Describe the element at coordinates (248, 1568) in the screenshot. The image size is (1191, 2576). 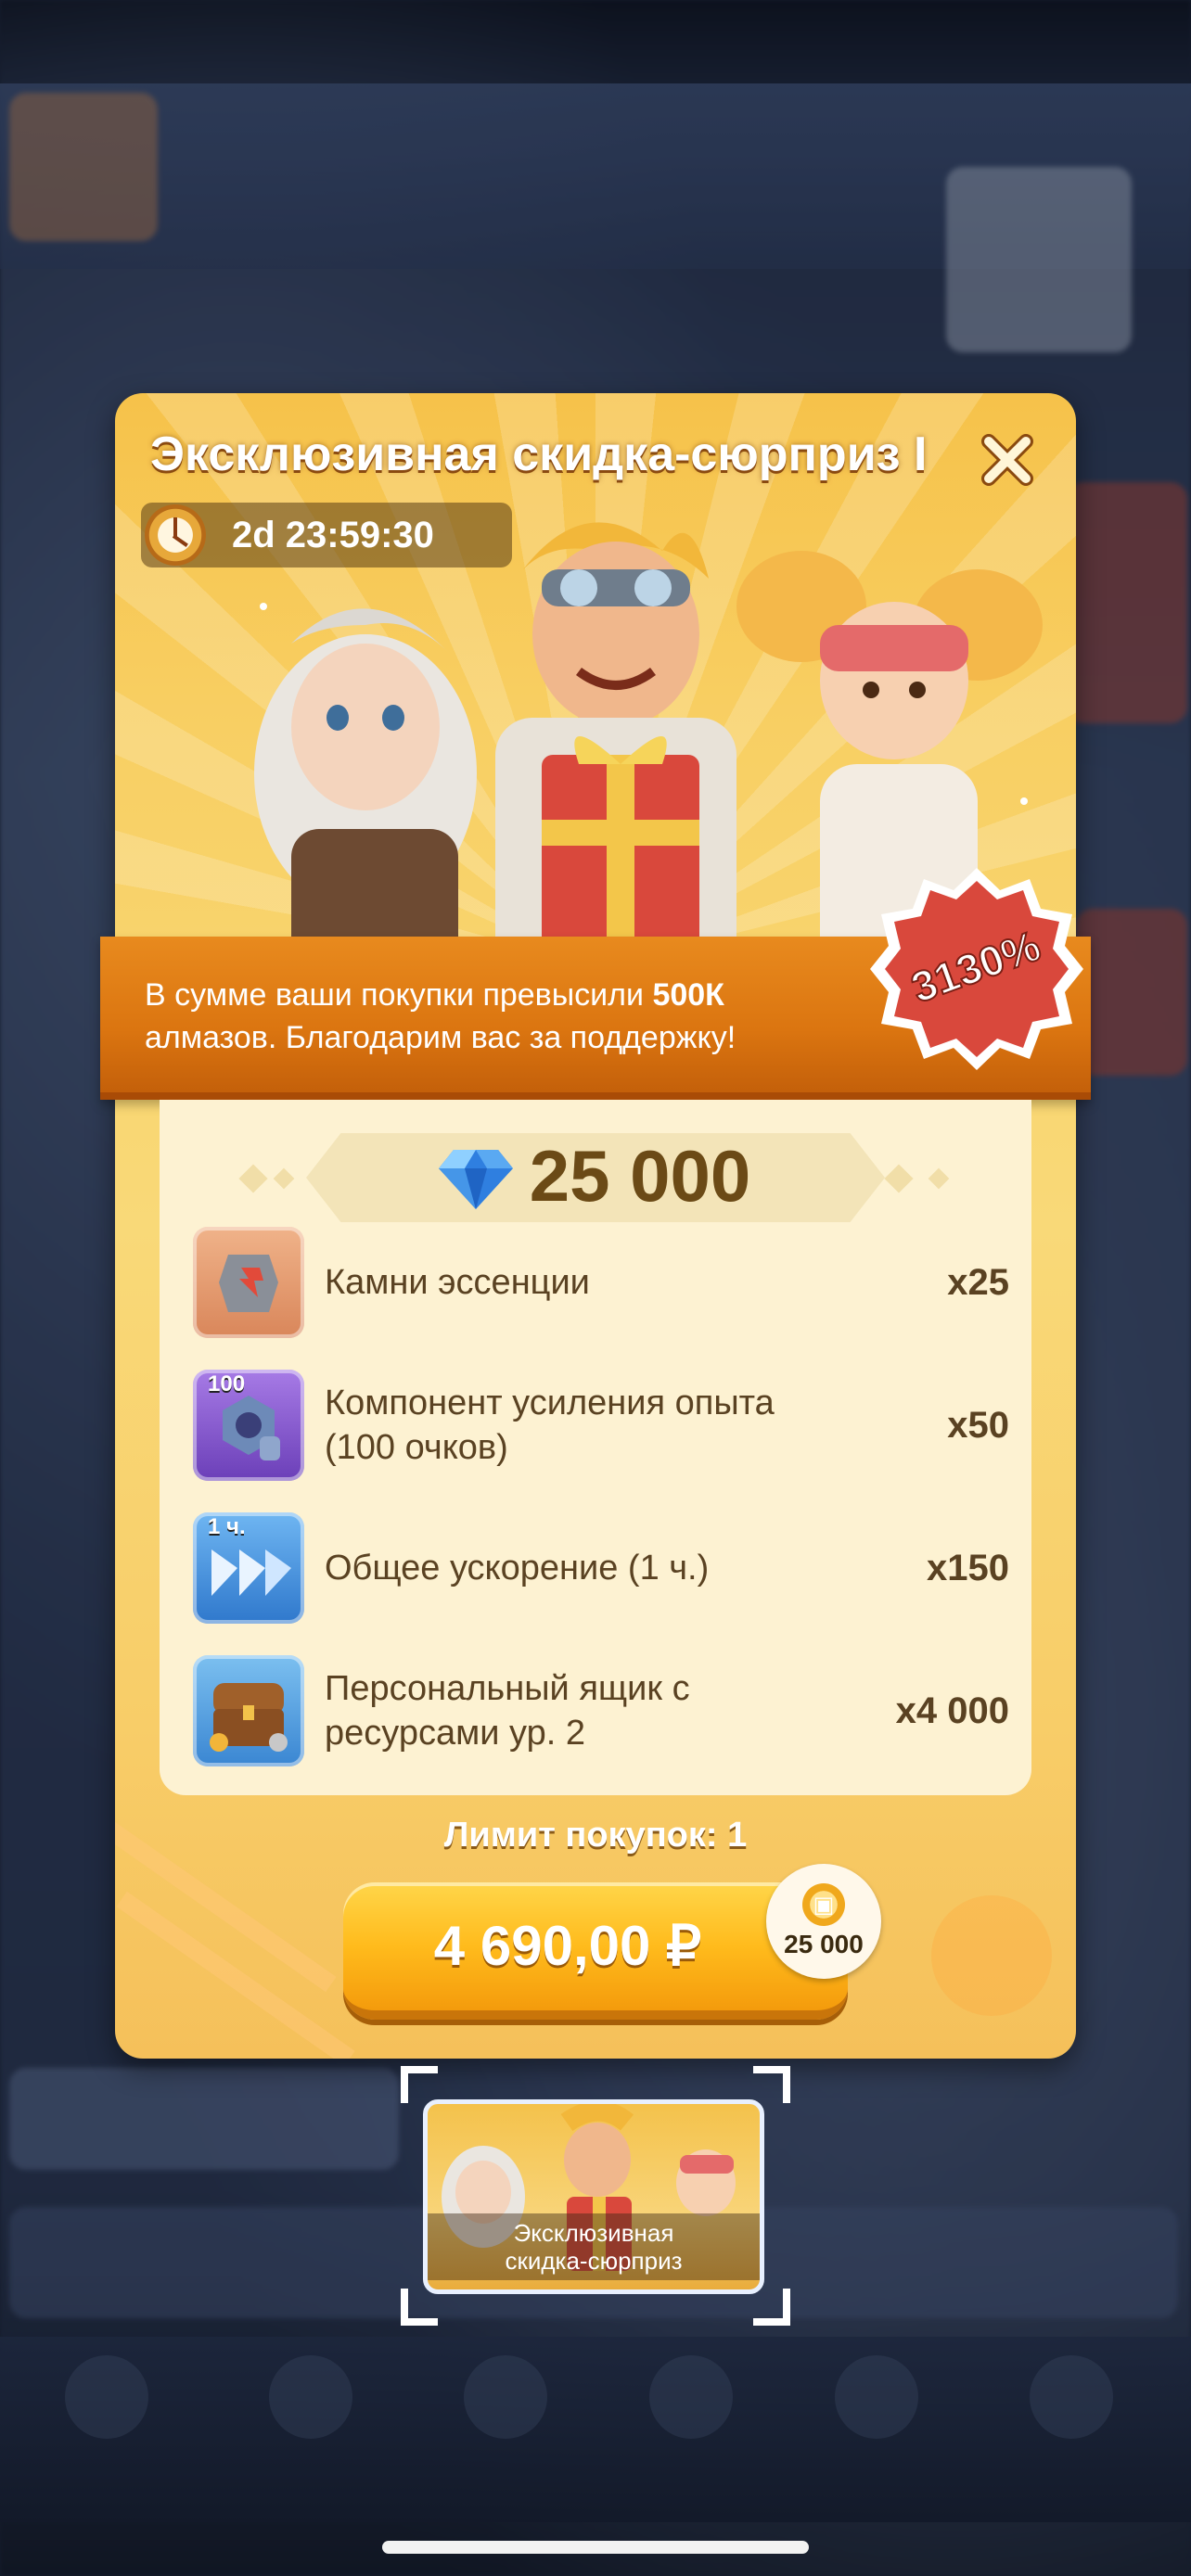
I see `speedup-icon: 1 ч.` at that location.